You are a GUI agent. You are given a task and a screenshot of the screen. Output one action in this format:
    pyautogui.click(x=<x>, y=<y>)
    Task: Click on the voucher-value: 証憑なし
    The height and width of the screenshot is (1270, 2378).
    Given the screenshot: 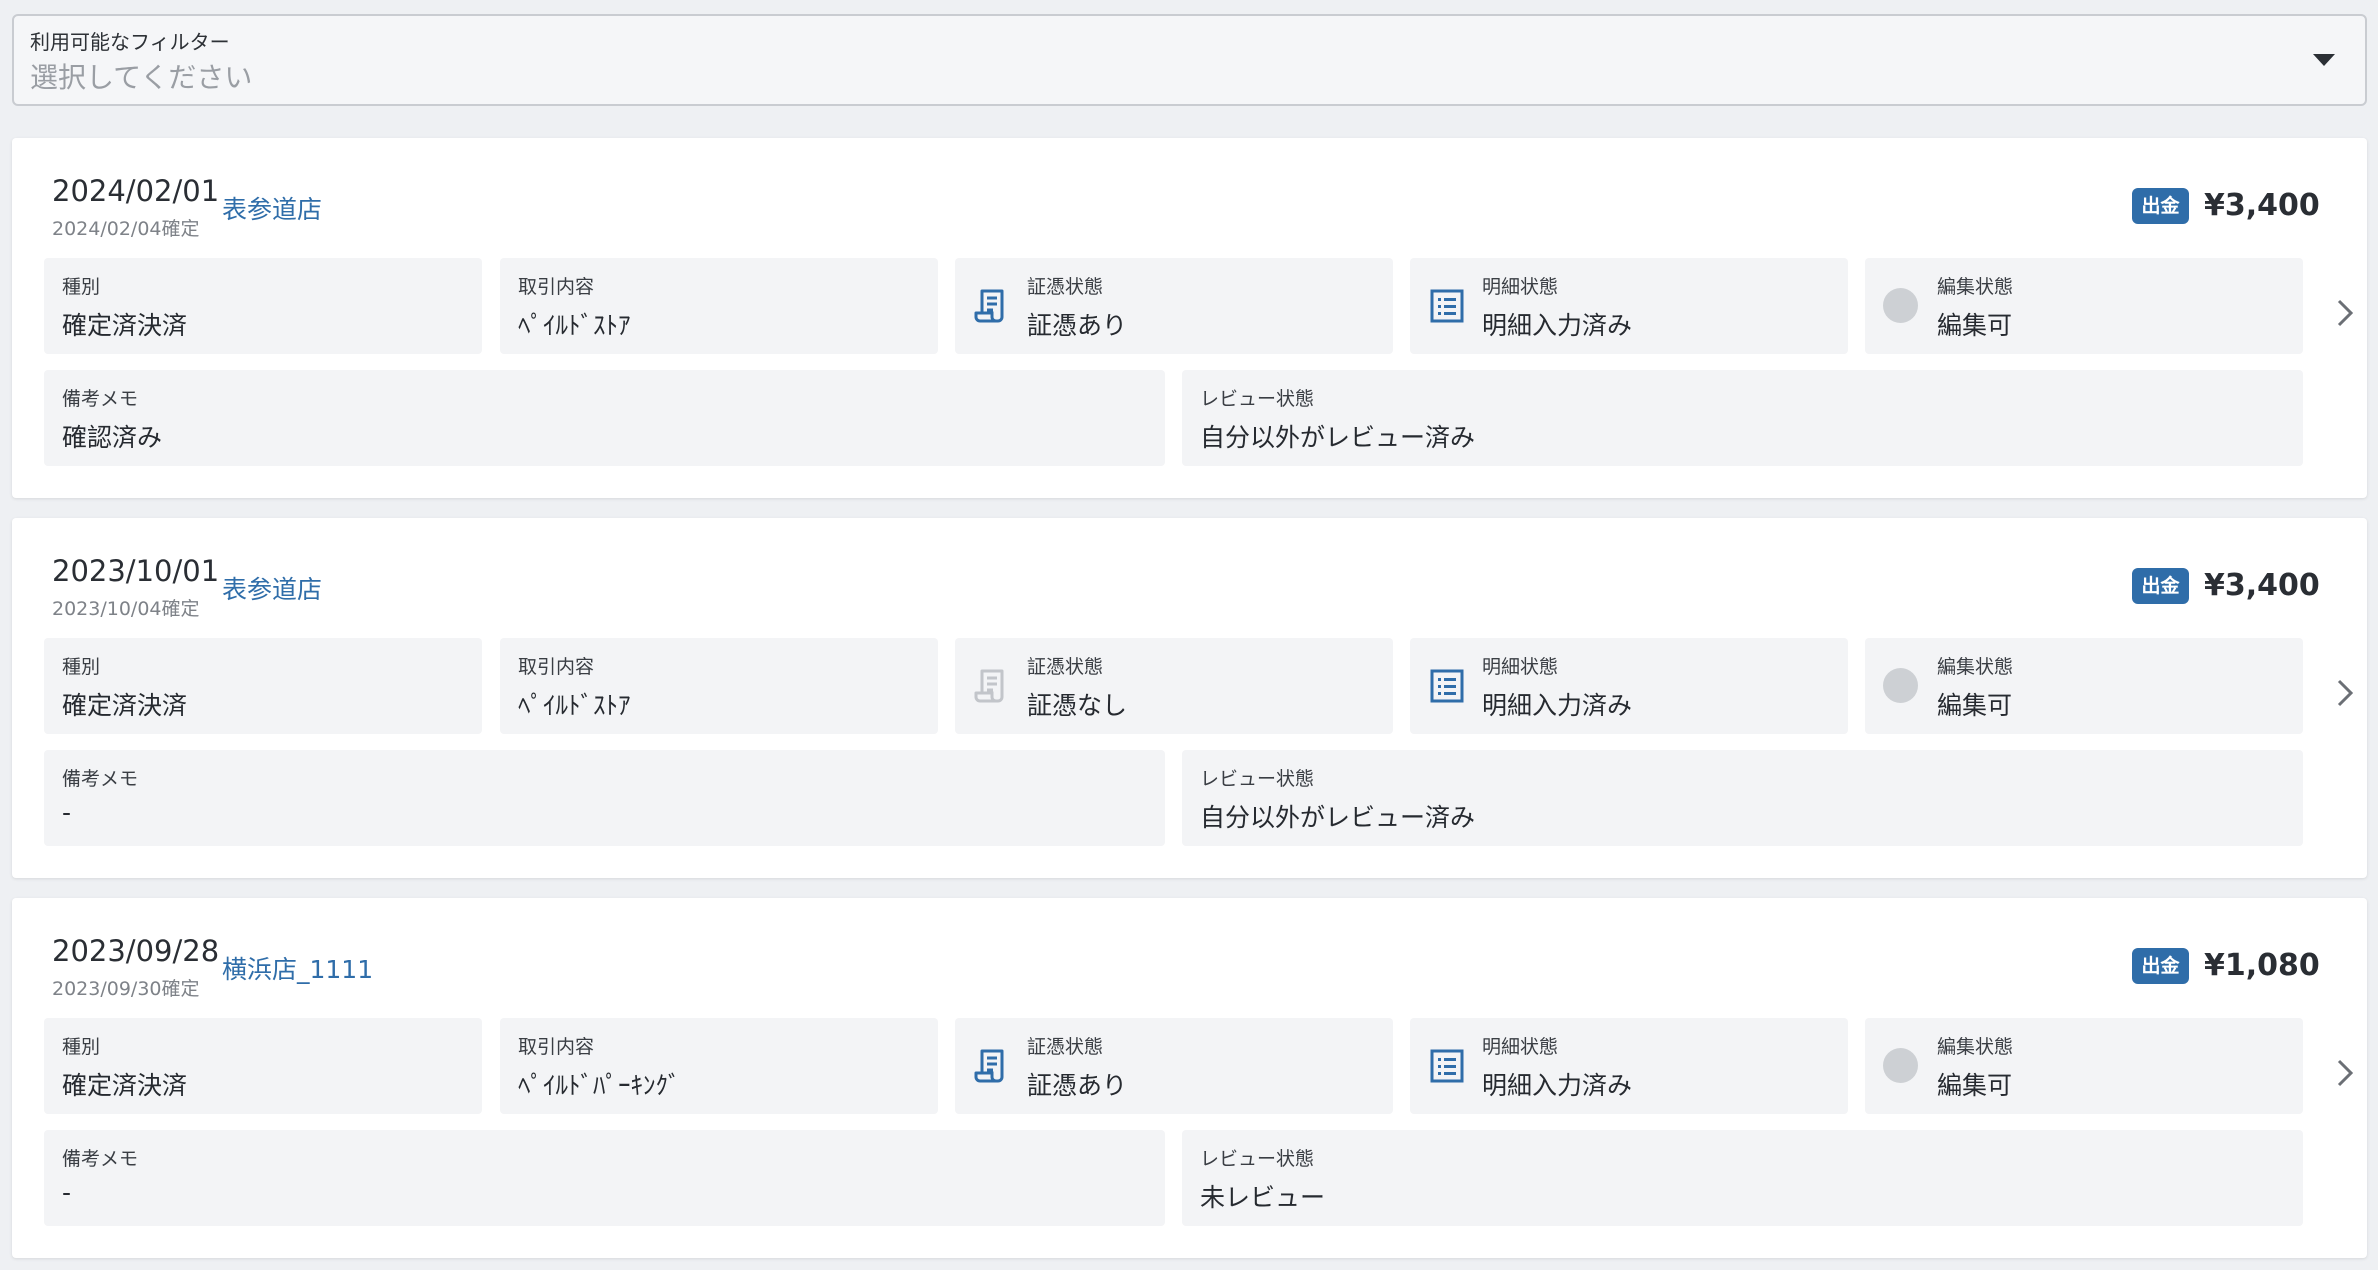 What is the action you would take?
    pyautogui.click(x=1077, y=705)
    